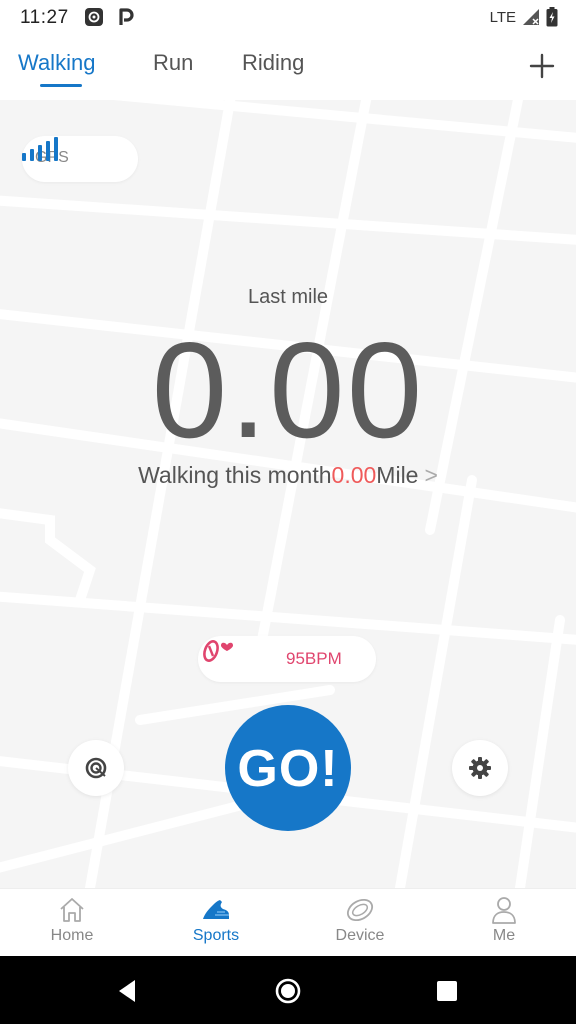 This screenshot has height=1024, width=576. I want to click on network-type: LTE, so click(502, 17).